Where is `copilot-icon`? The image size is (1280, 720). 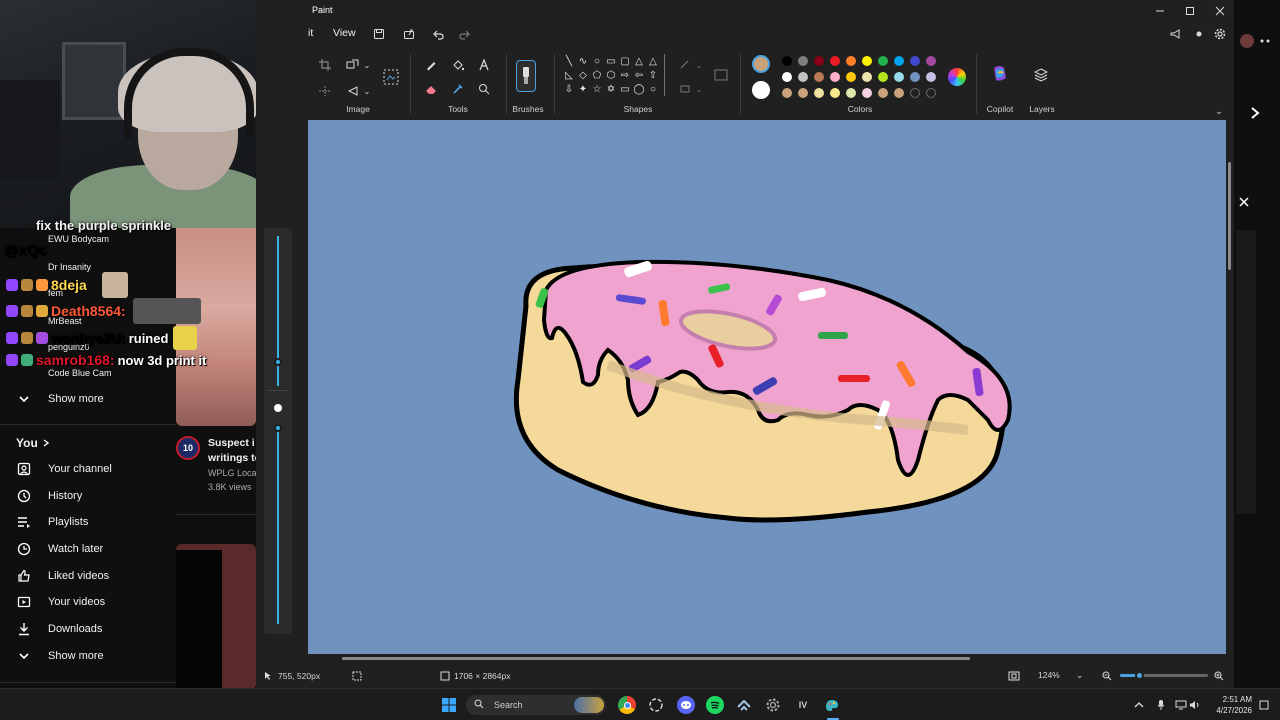 copilot-icon is located at coordinates (1000, 74).